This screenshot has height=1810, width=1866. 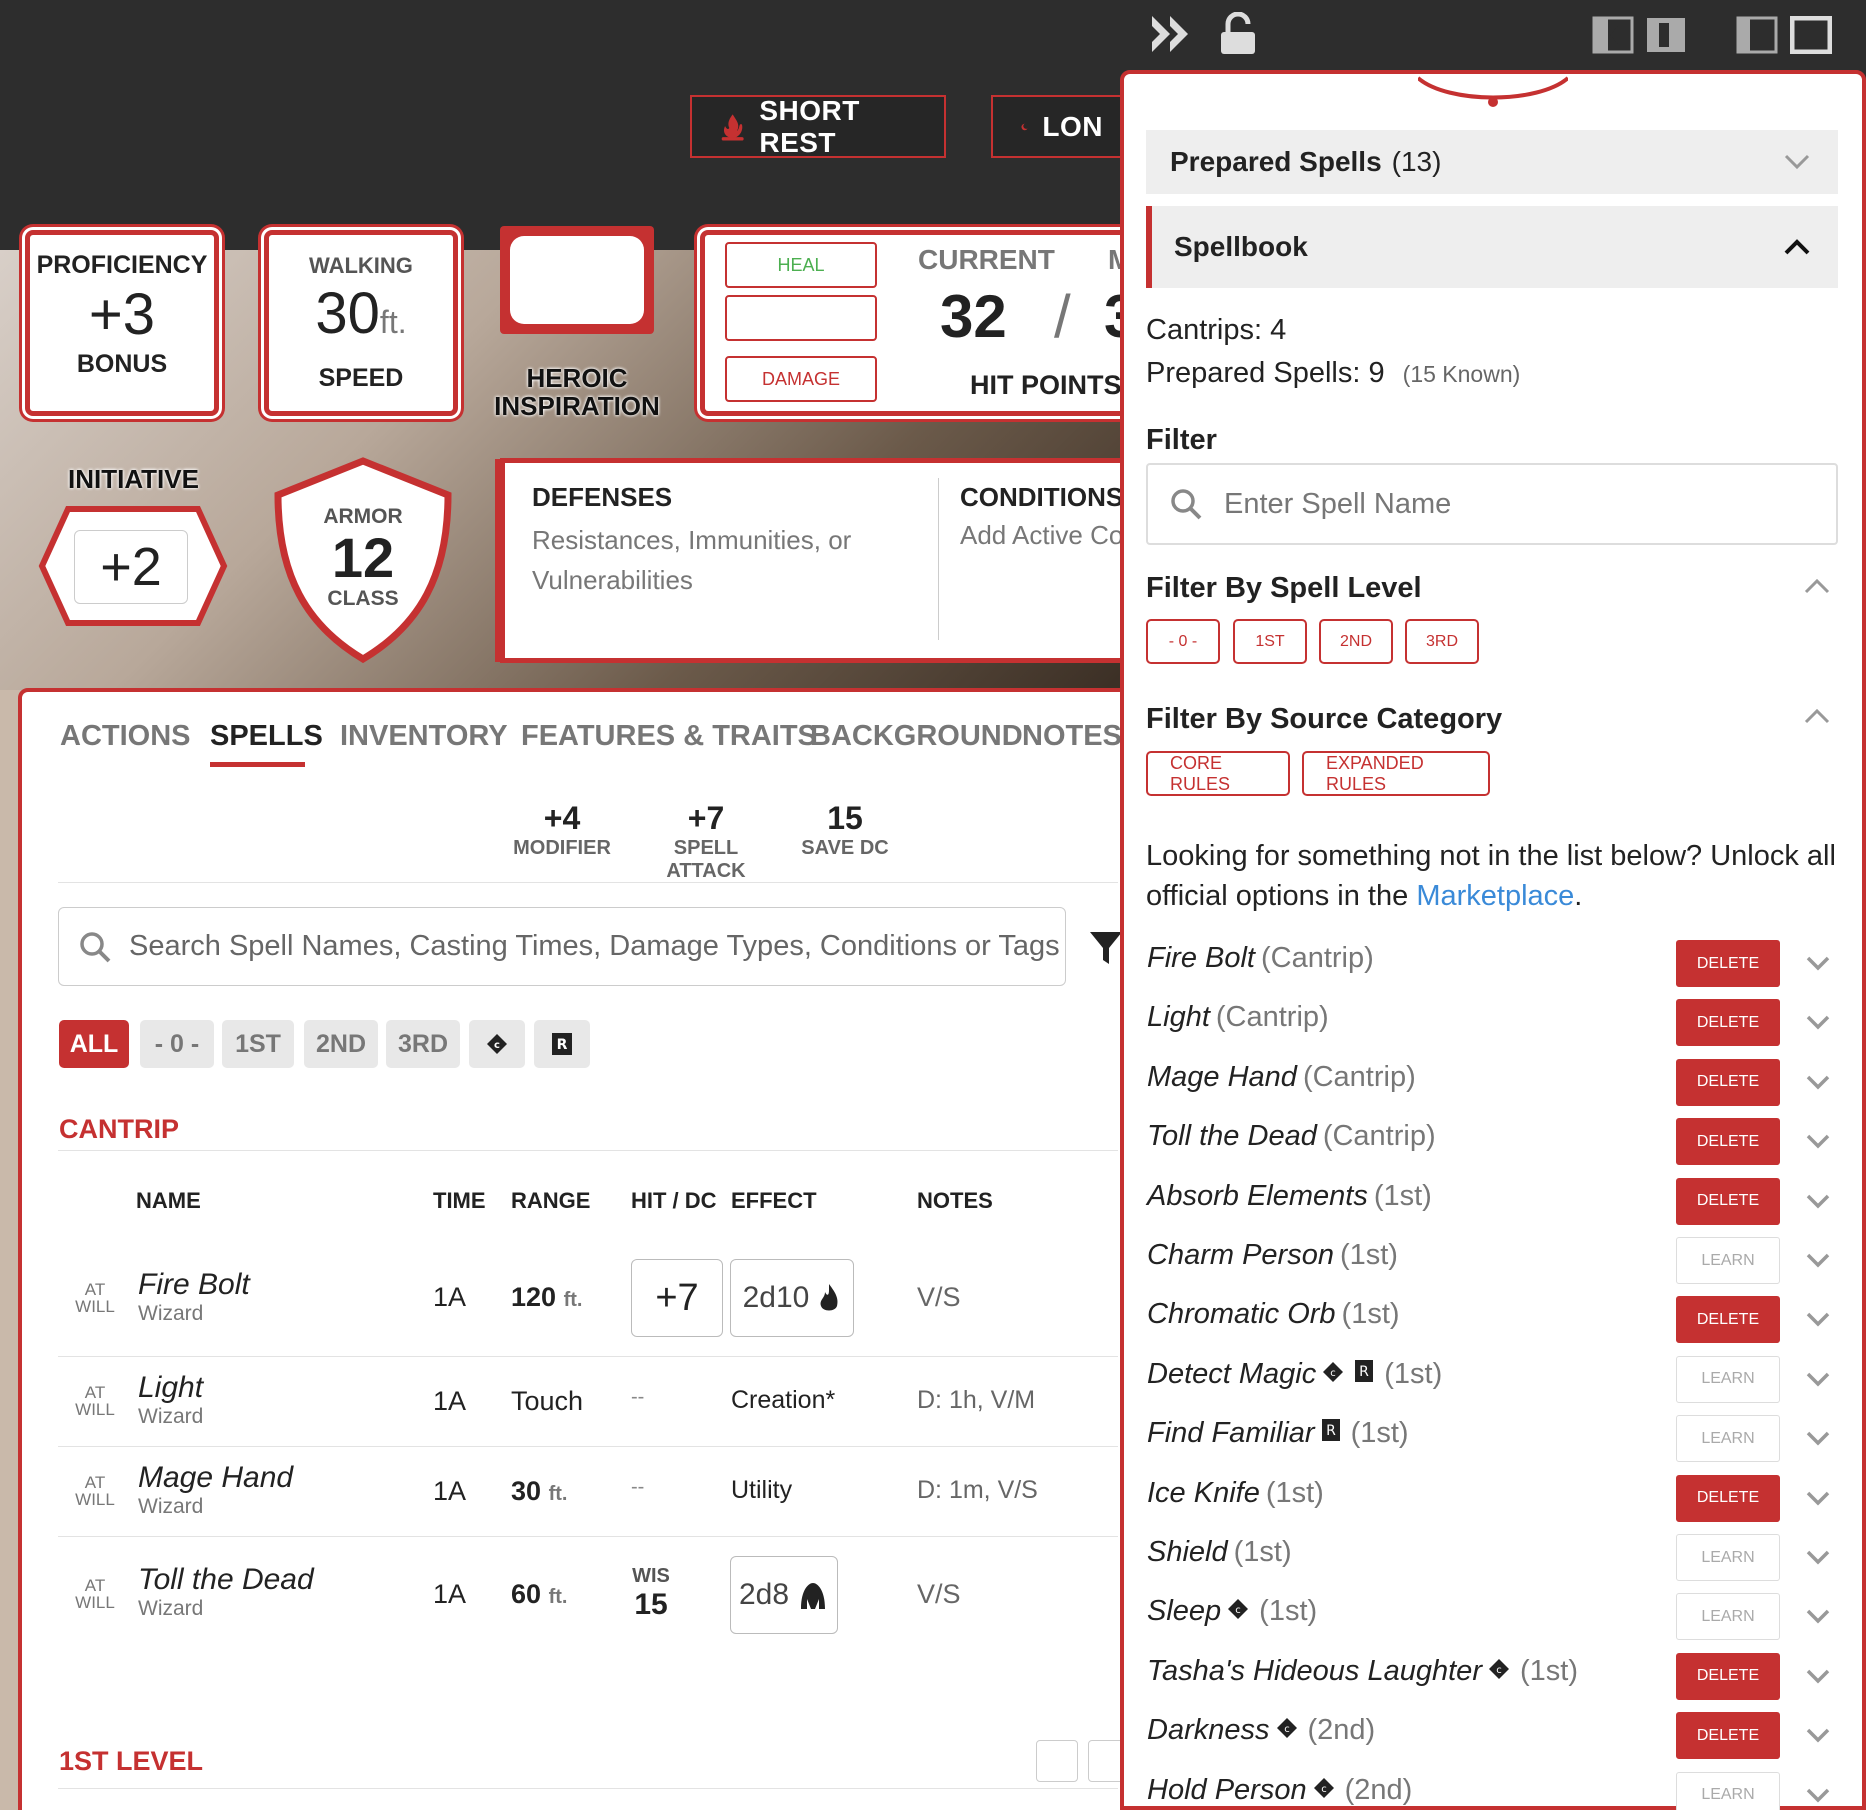 What do you see at coordinates (266, 736) in the screenshot?
I see `tab-spells: SPELLS` at bounding box center [266, 736].